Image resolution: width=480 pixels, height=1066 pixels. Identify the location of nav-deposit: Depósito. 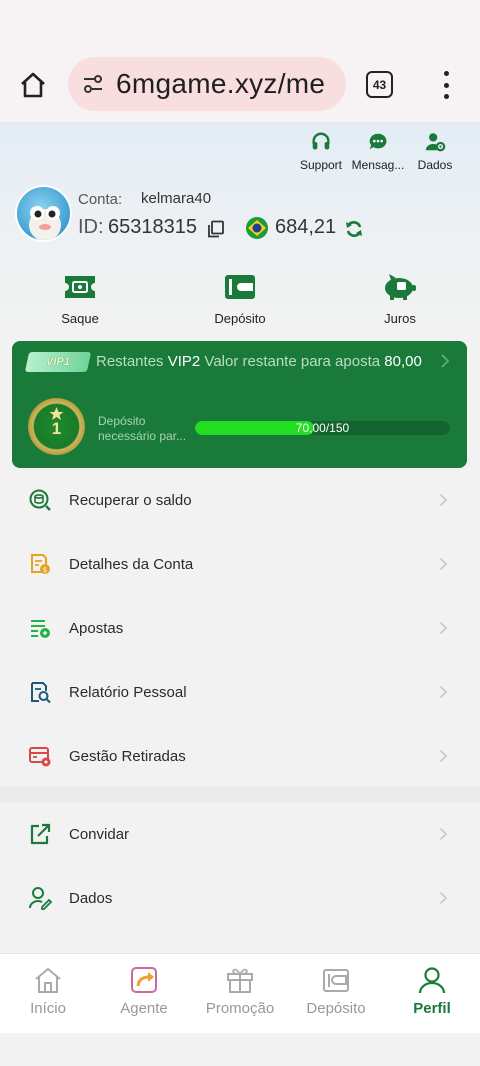
(336, 990).